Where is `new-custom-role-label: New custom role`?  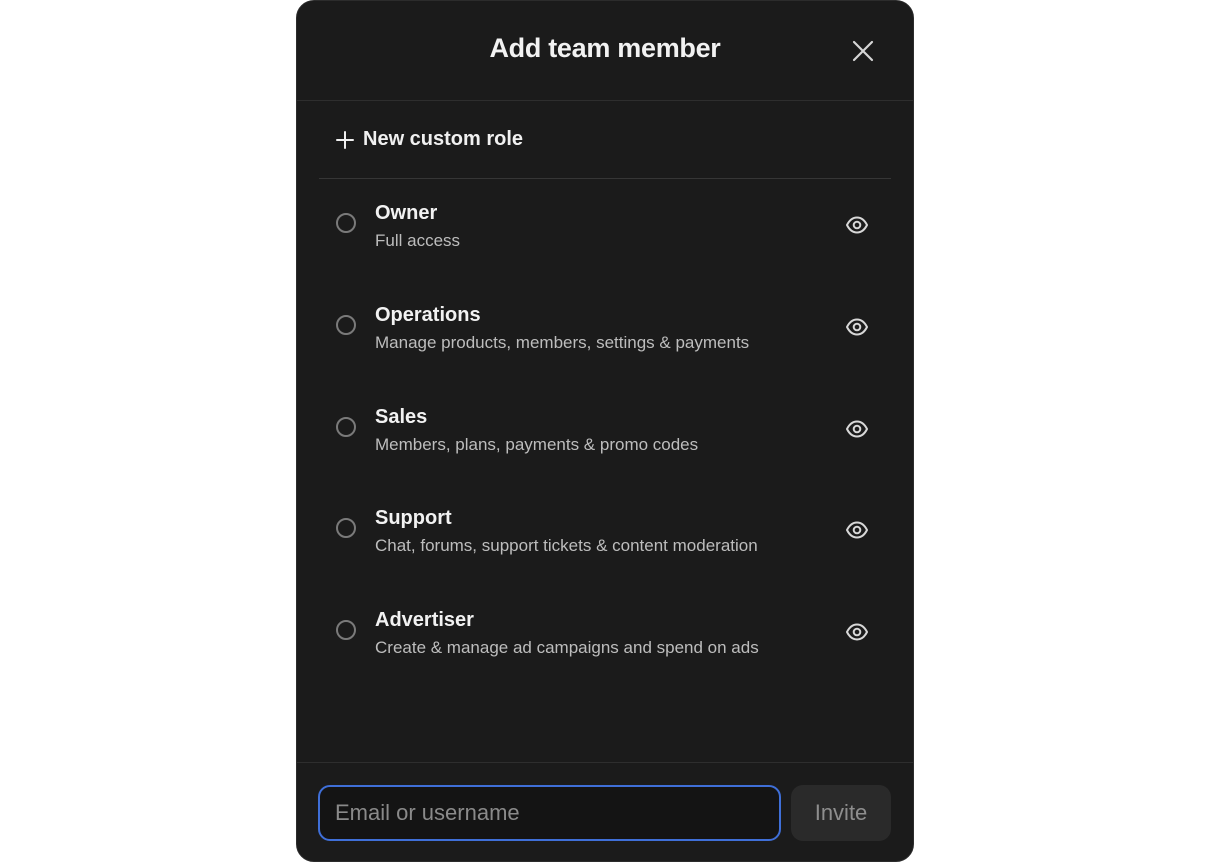
new-custom-role-label: New custom role is located at coordinates (443, 139).